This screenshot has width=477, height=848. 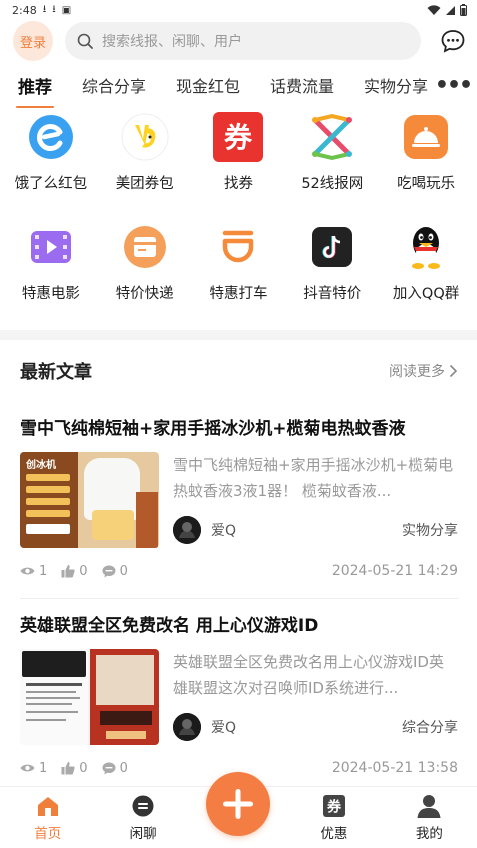 I want to click on quick-link-parcel: 特价快递, so click(x=145, y=273).